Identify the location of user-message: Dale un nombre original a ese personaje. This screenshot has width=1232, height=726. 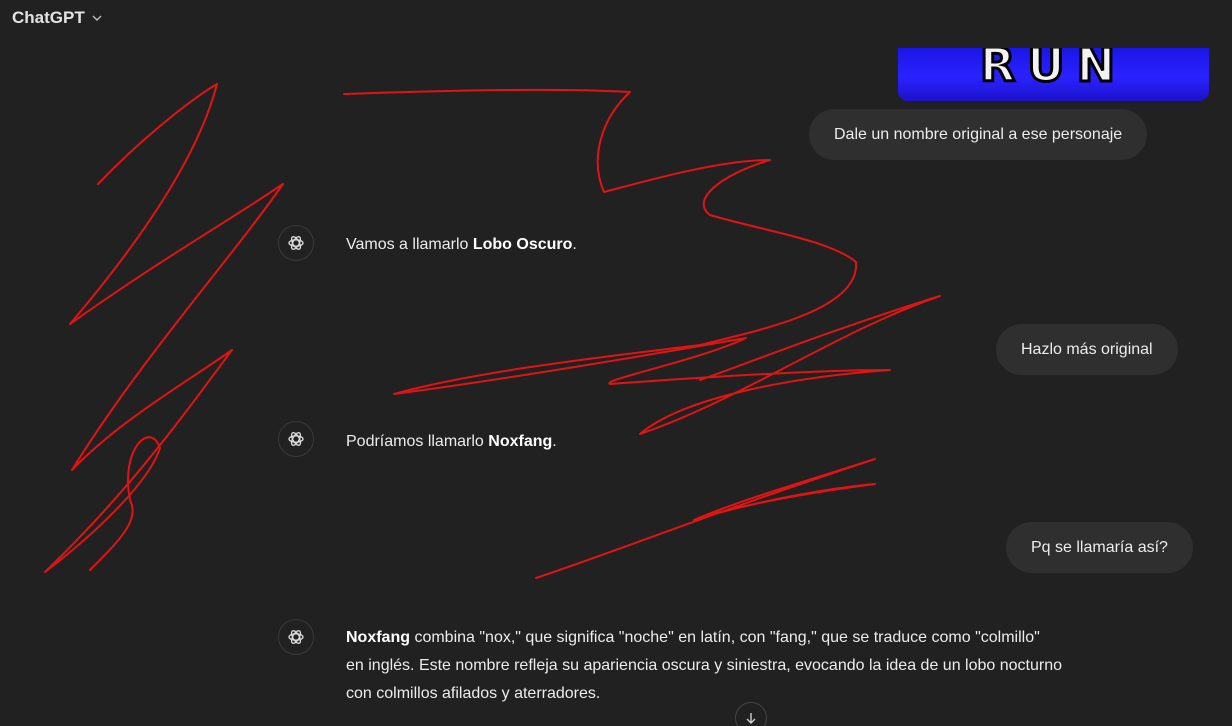
(978, 134).